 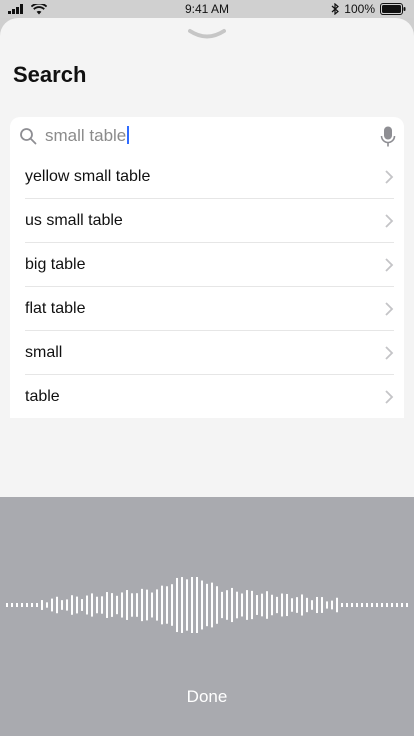 I want to click on page-title: Search, so click(x=50, y=74).